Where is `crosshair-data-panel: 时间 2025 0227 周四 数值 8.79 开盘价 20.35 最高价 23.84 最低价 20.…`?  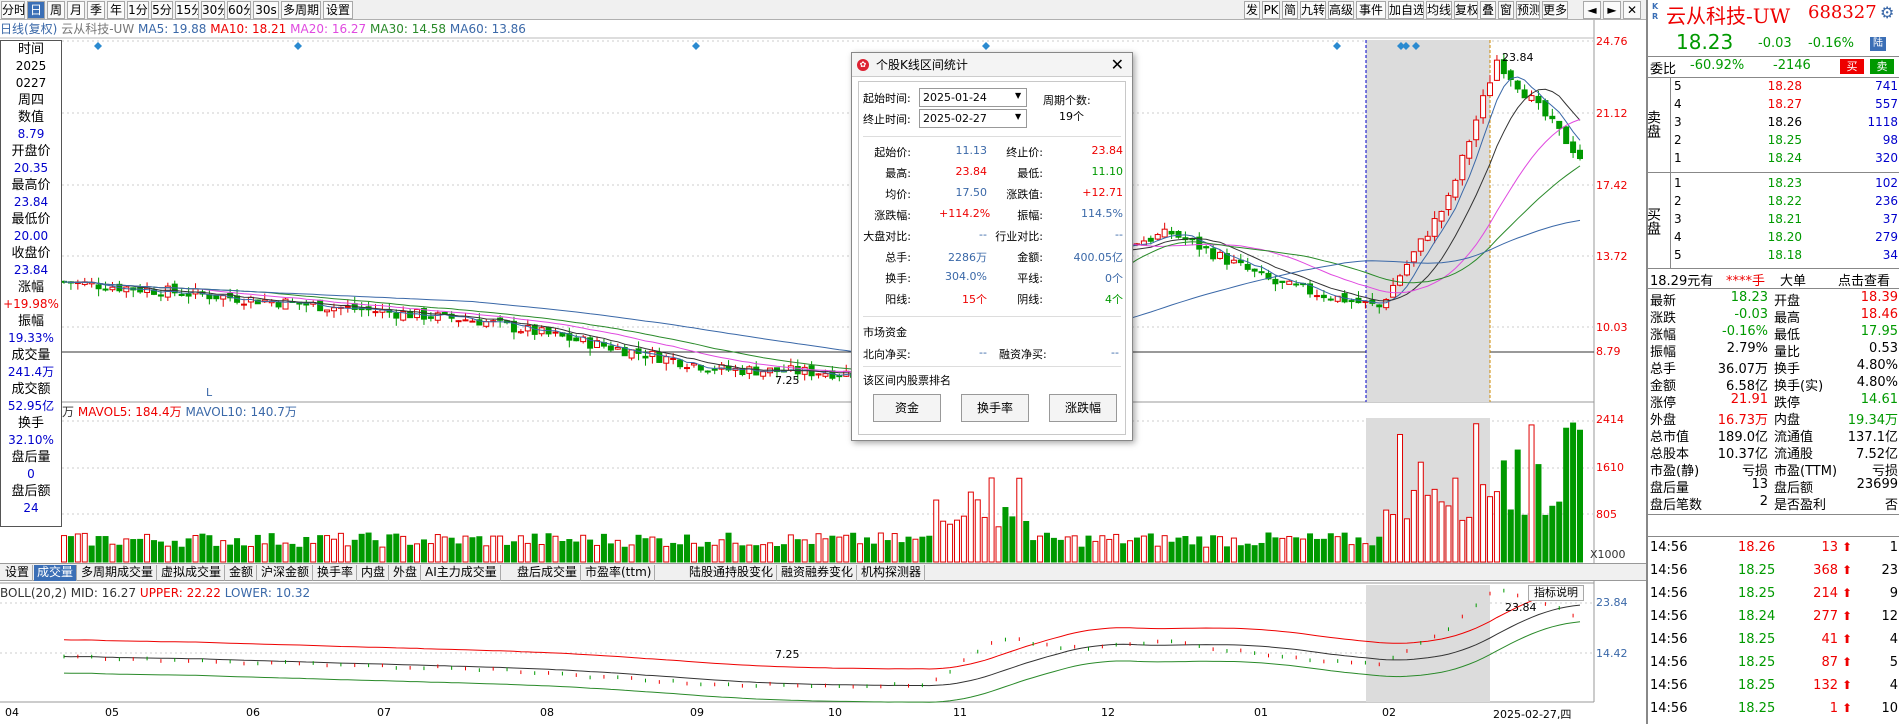
crosshair-data-panel: 时间 2025 0227 周四 数值 8.79 开盘价 20.35 最高价 23.84 最低价 20.… is located at coordinates (31, 283).